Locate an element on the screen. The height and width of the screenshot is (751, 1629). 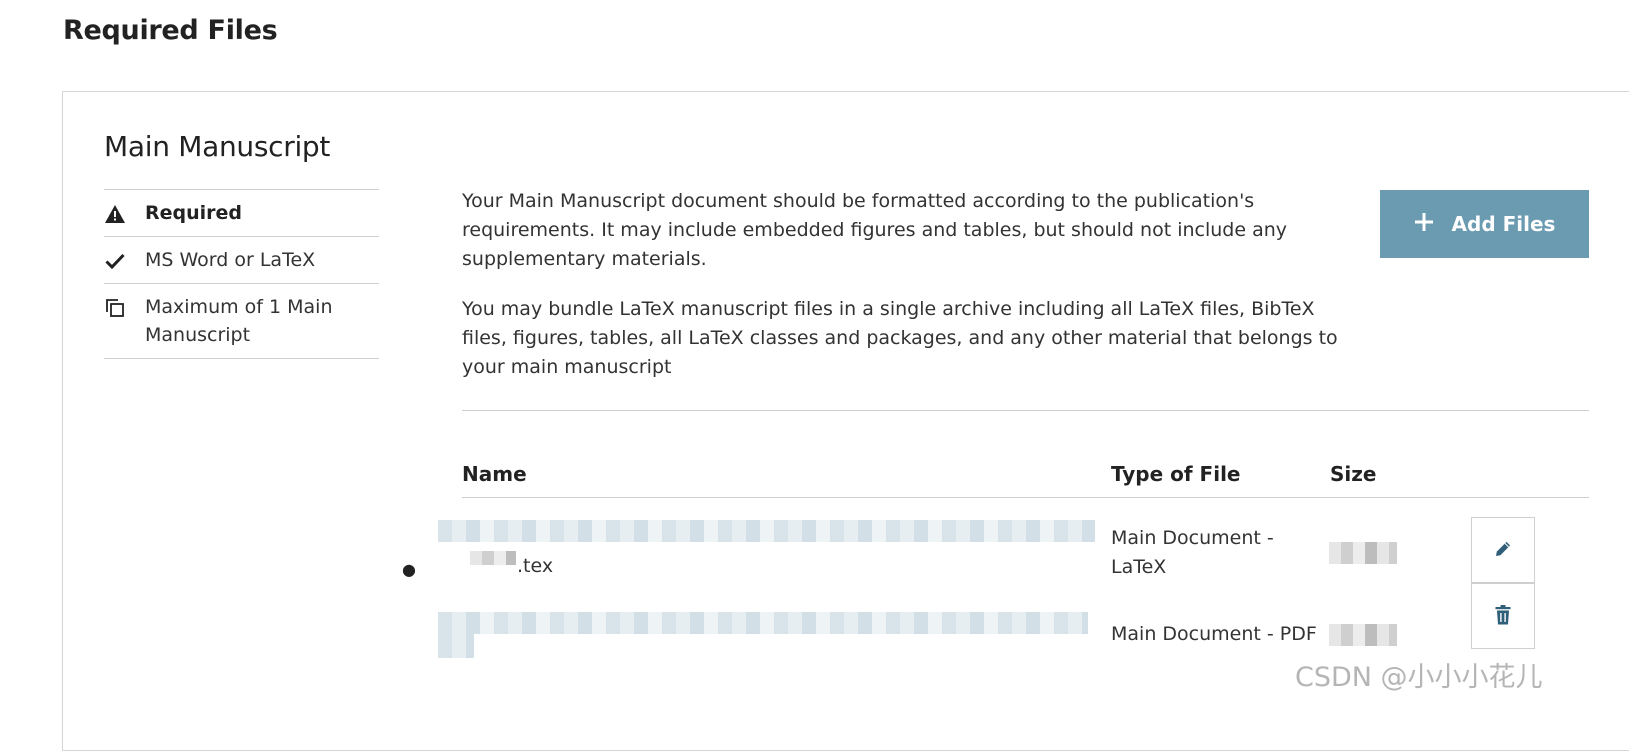
redacted-file-link-wrap is located at coordinates (456, 646).